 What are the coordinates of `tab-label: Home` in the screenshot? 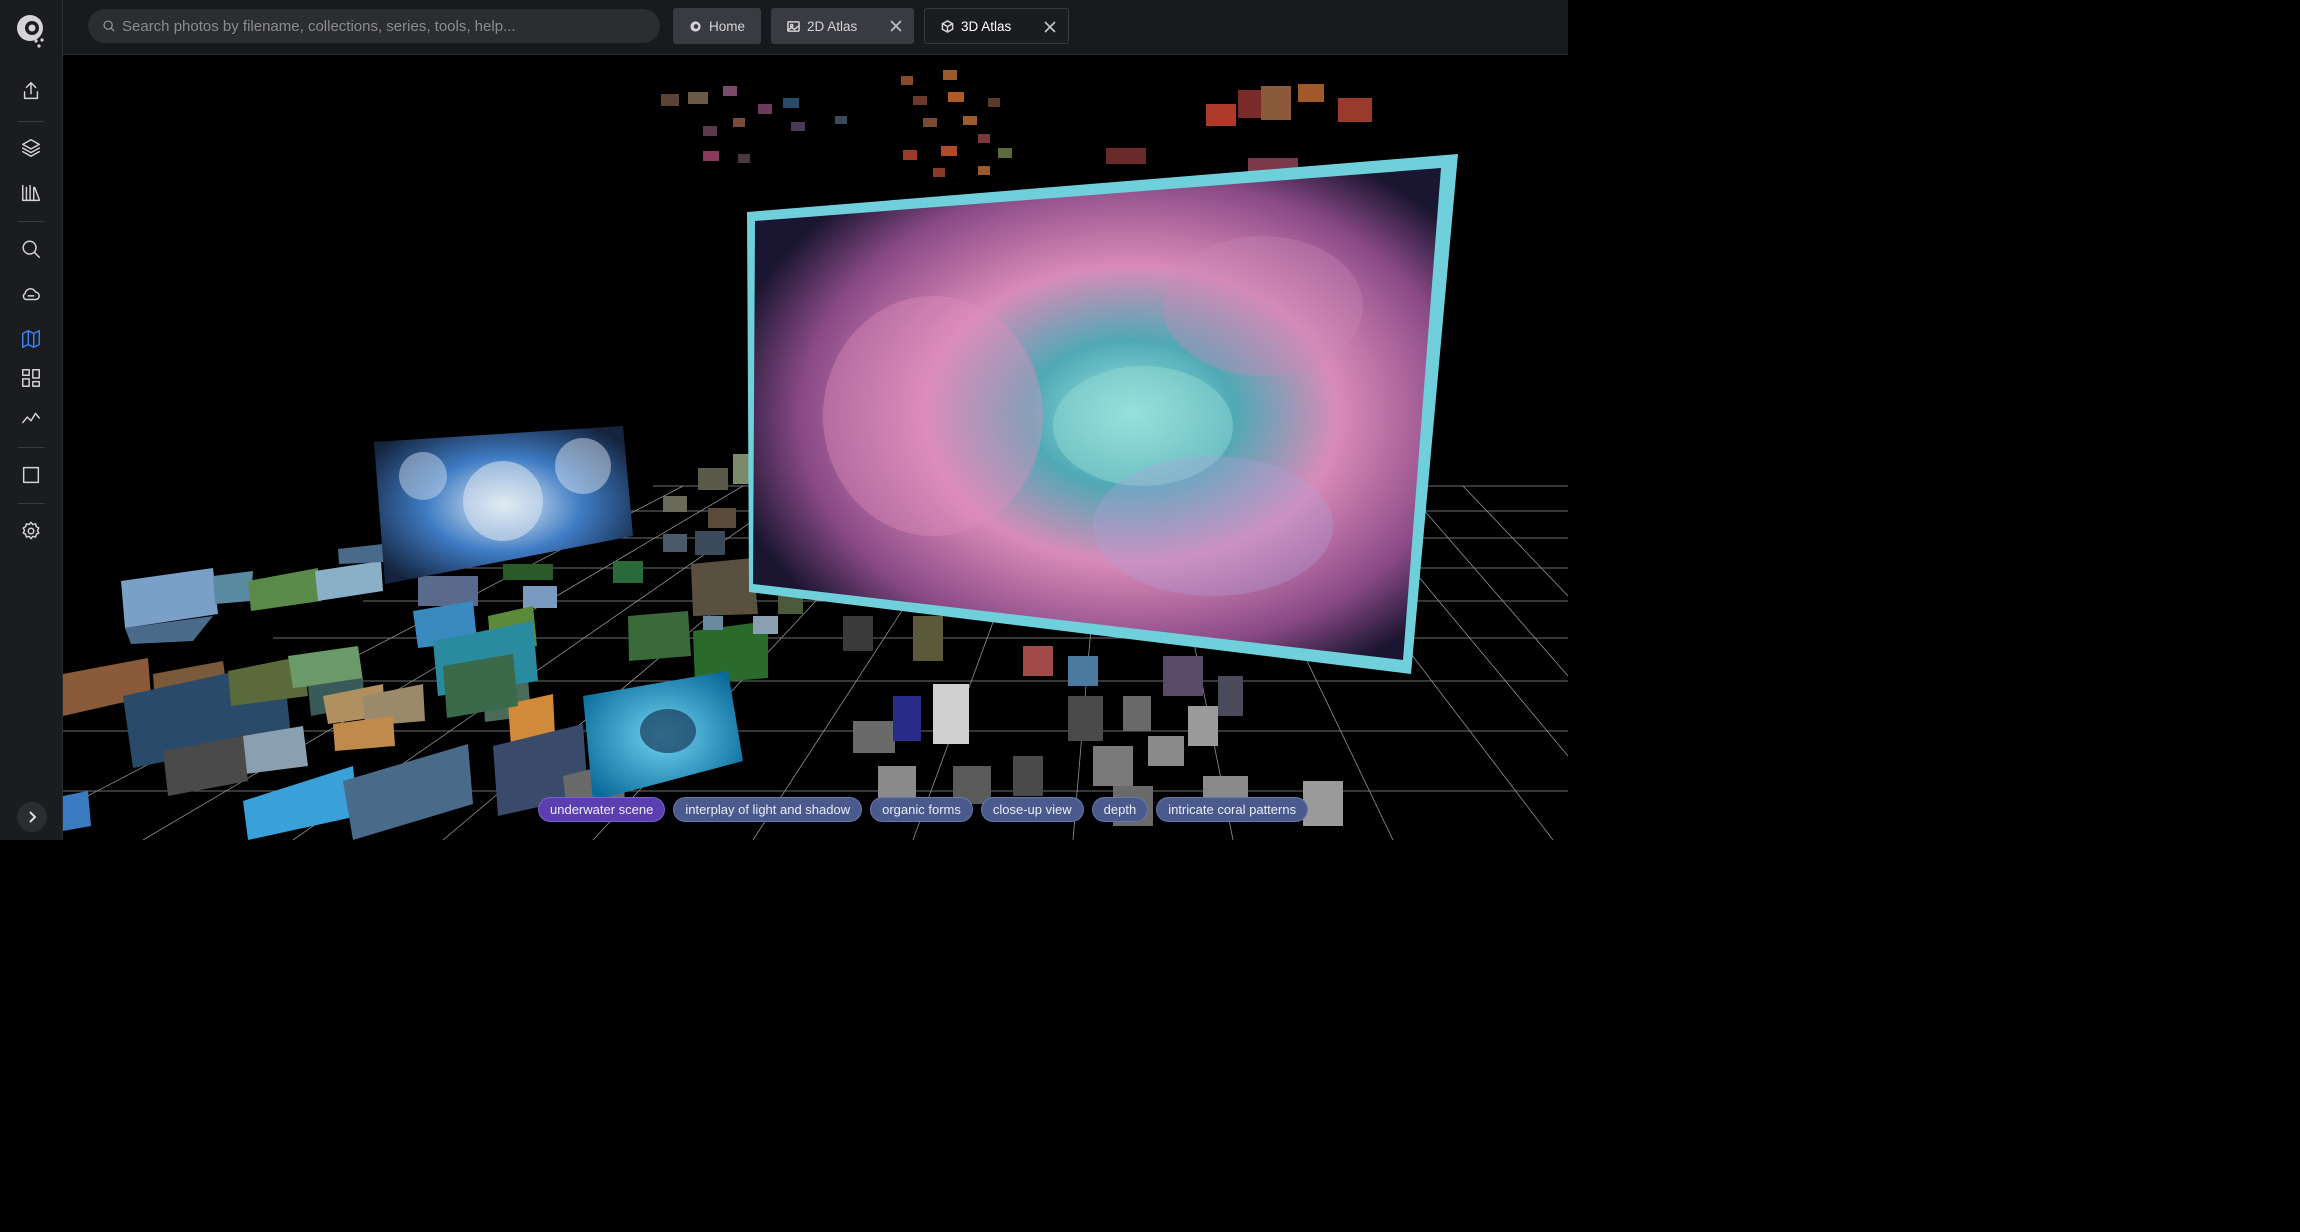 It's located at (727, 26).